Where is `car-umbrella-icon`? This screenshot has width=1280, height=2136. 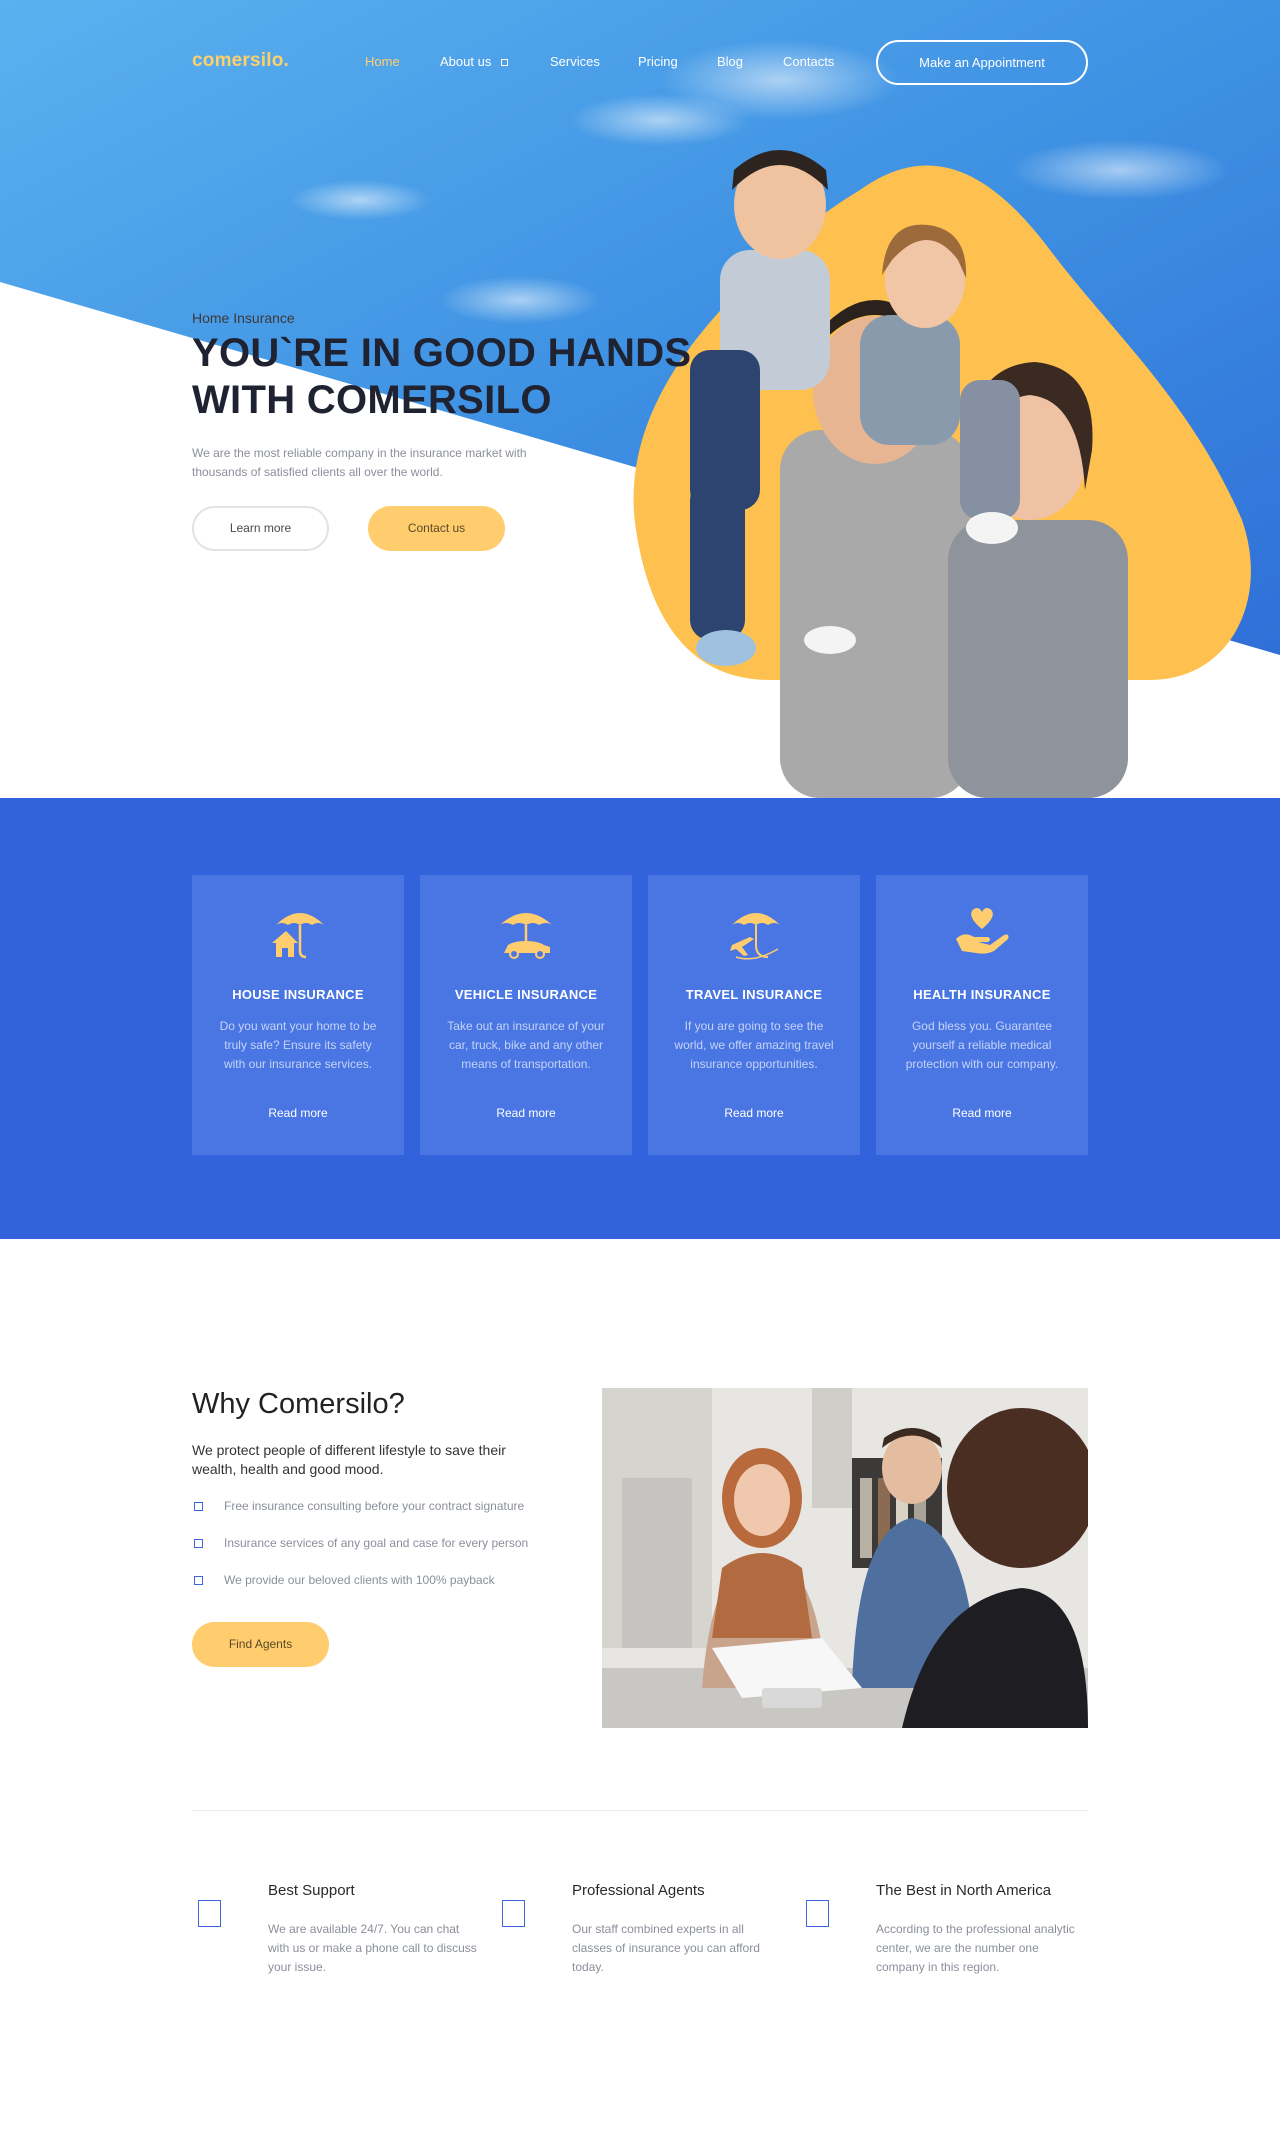 car-umbrella-icon is located at coordinates (526, 936).